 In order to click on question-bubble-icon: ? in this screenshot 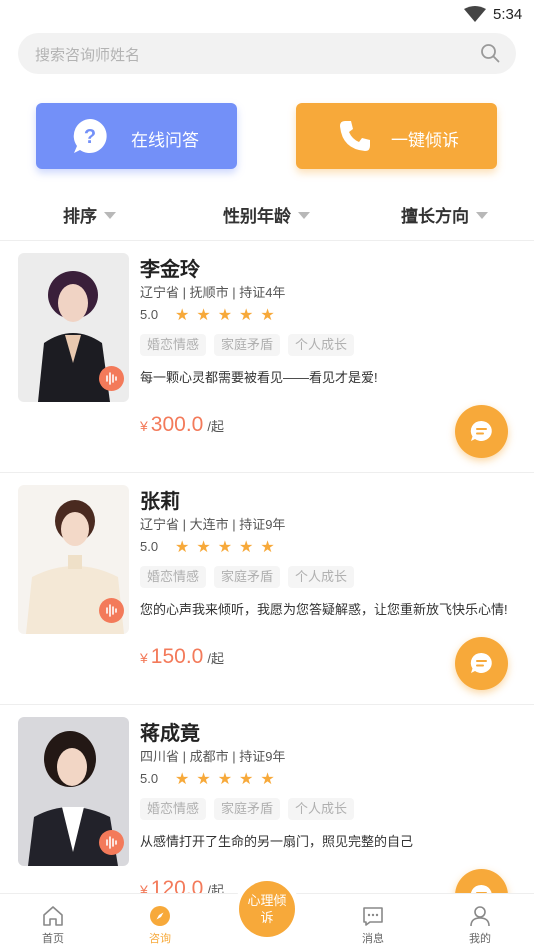, I will do `click(90, 136)`.